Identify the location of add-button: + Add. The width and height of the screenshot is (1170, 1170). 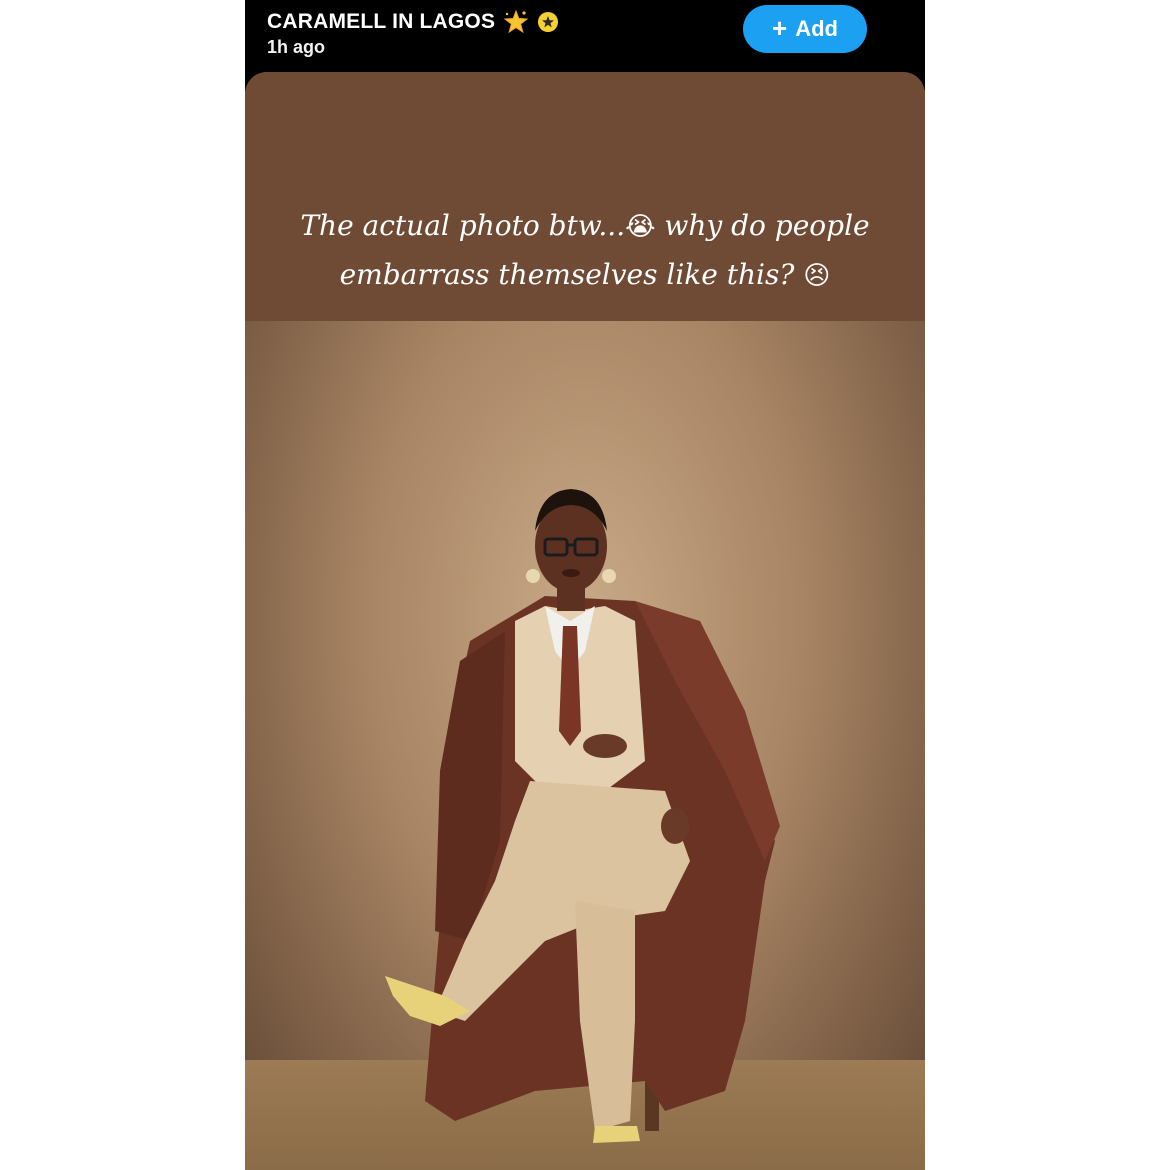
(805, 29).